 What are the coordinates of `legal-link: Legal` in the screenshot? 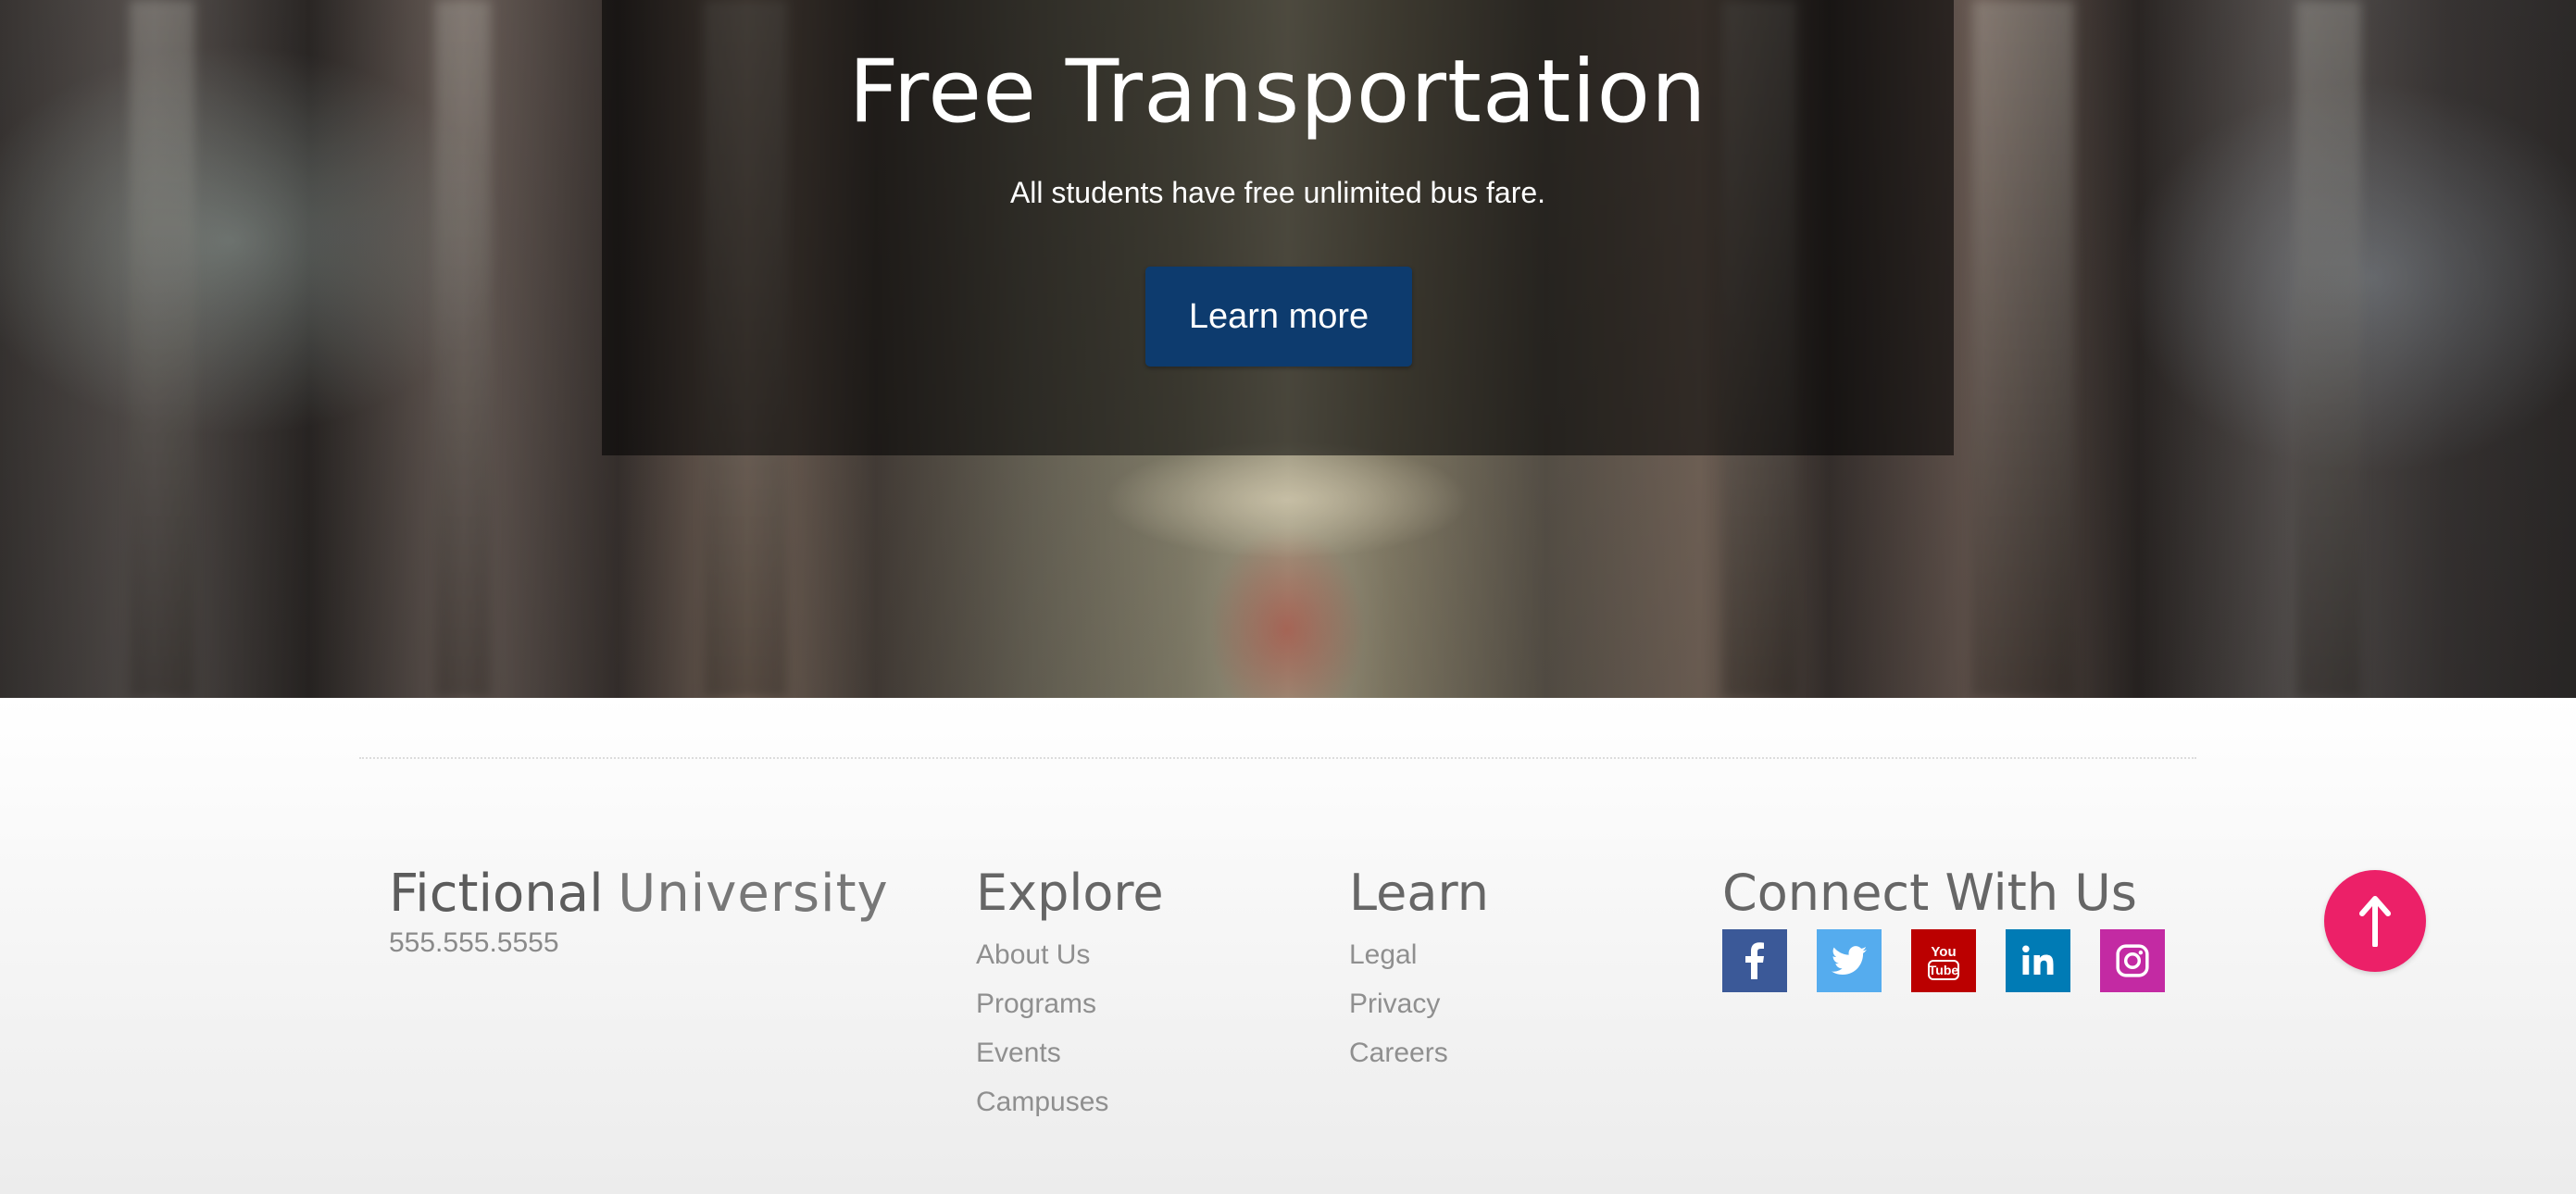 It's located at (1383, 954).